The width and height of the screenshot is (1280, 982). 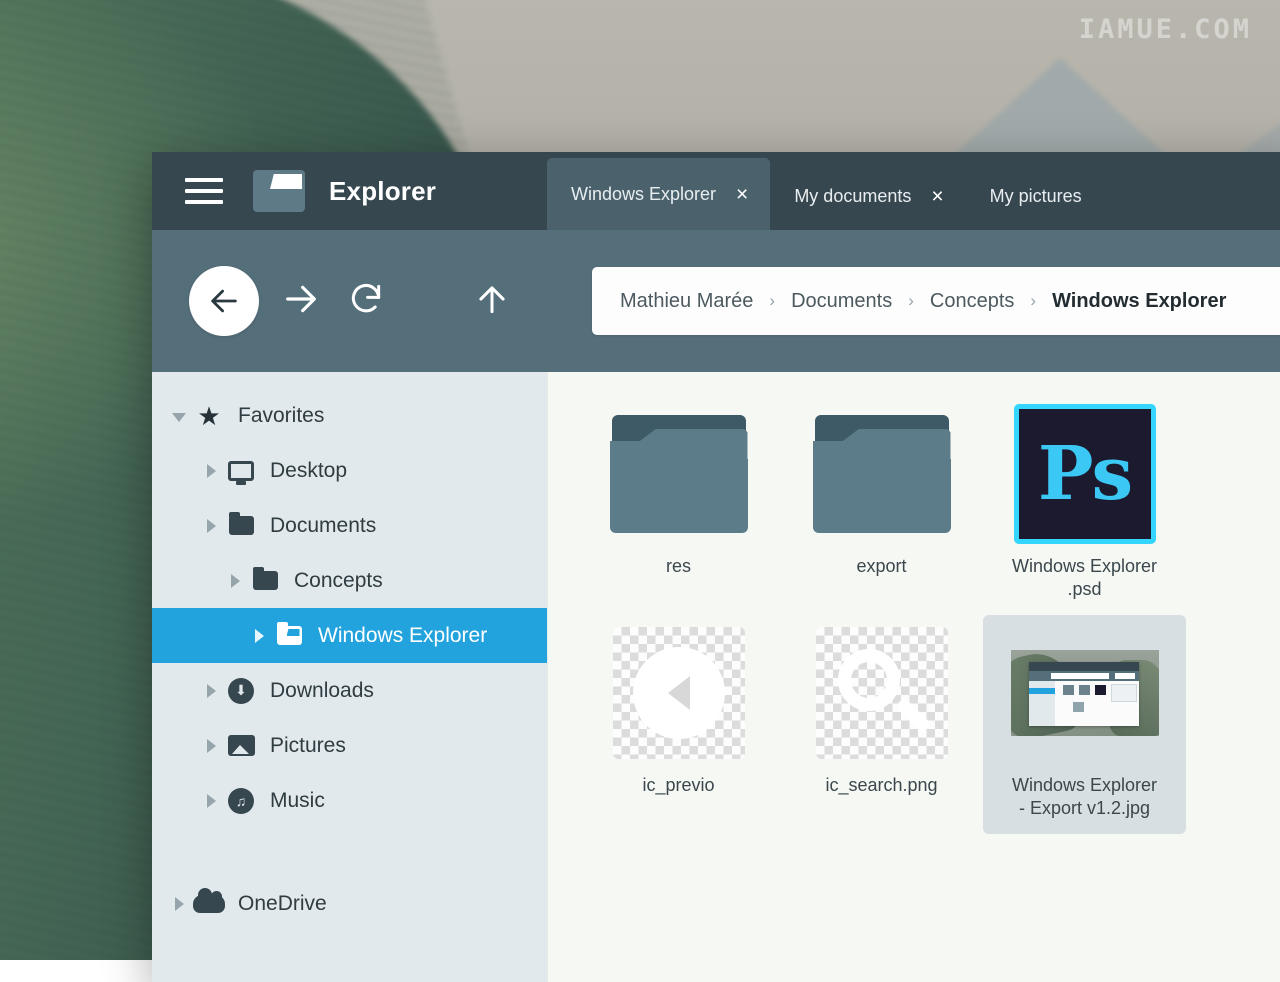 I want to click on file-item-export: export, so click(x=881, y=505).